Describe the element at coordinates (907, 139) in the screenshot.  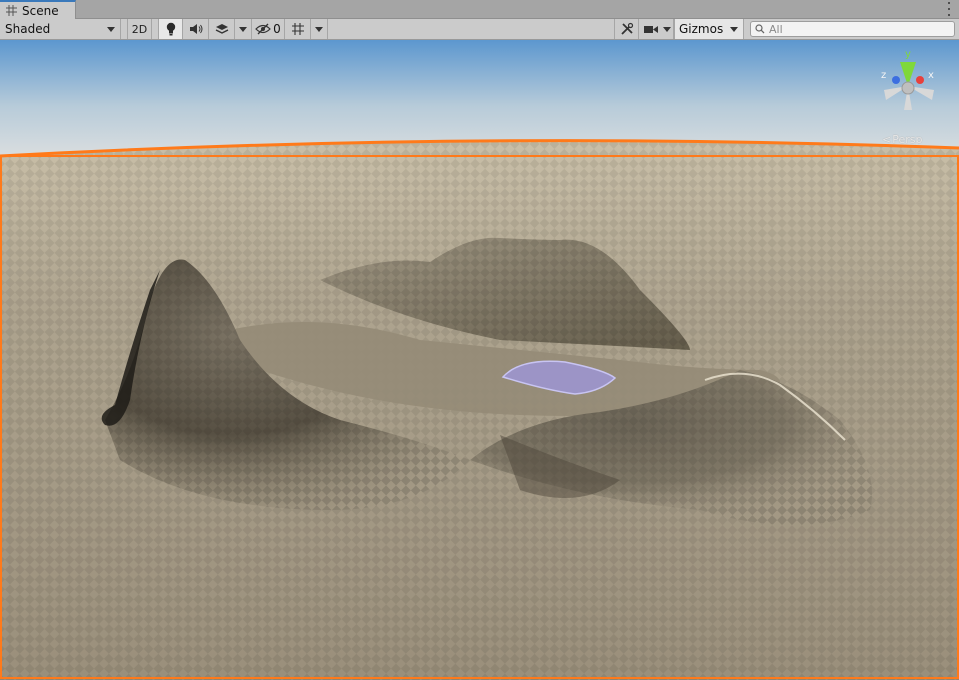
I see `projection-label: Persp` at that location.